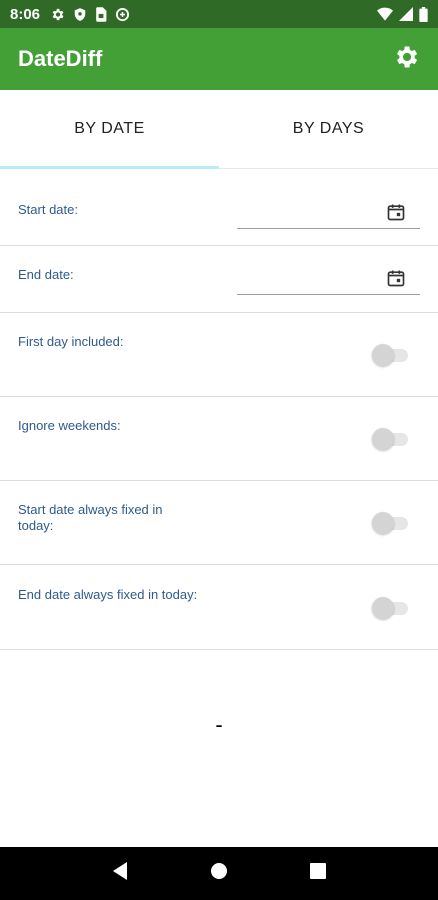 This screenshot has height=900, width=438. What do you see at coordinates (71, 341) in the screenshot?
I see `first-day-included-label: First day included:` at bounding box center [71, 341].